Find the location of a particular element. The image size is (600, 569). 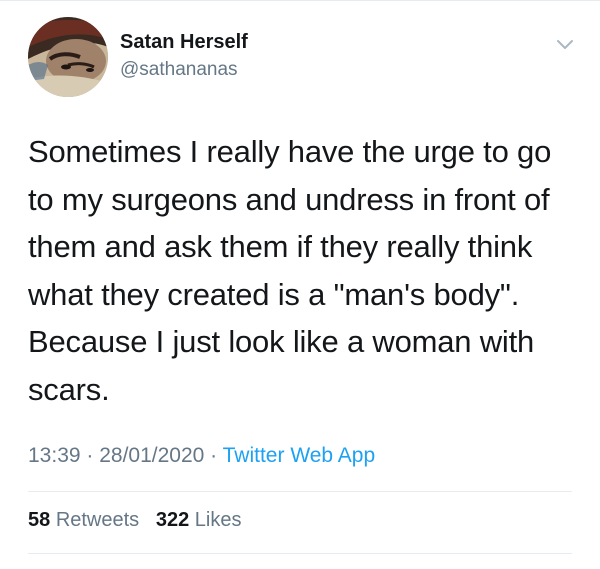

top-divider is located at coordinates (300, 0).